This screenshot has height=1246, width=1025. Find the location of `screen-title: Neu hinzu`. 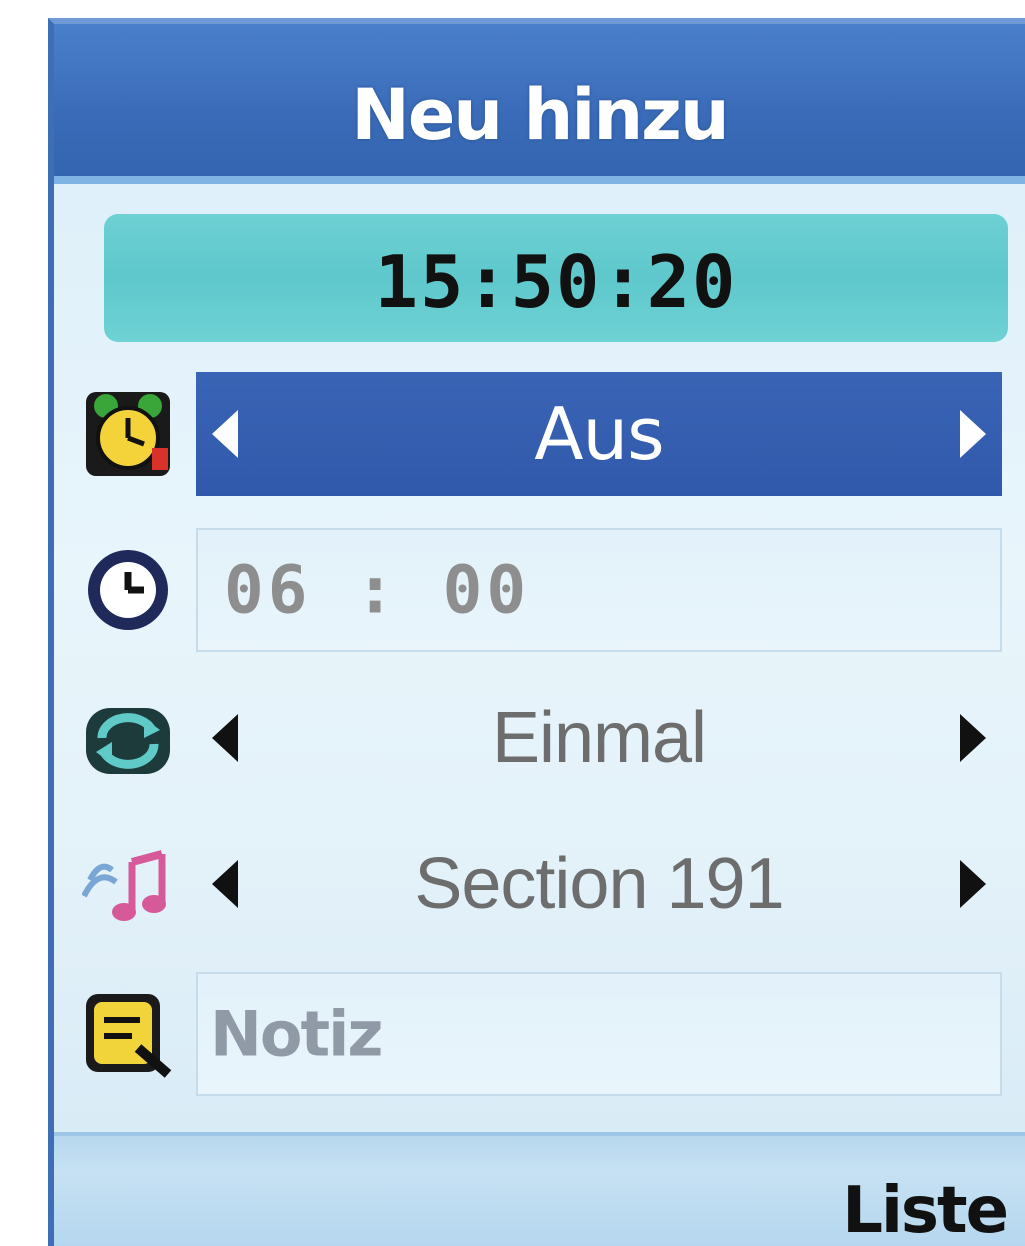

screen-title: Neu hinzu is located at coordinates (540, 115).